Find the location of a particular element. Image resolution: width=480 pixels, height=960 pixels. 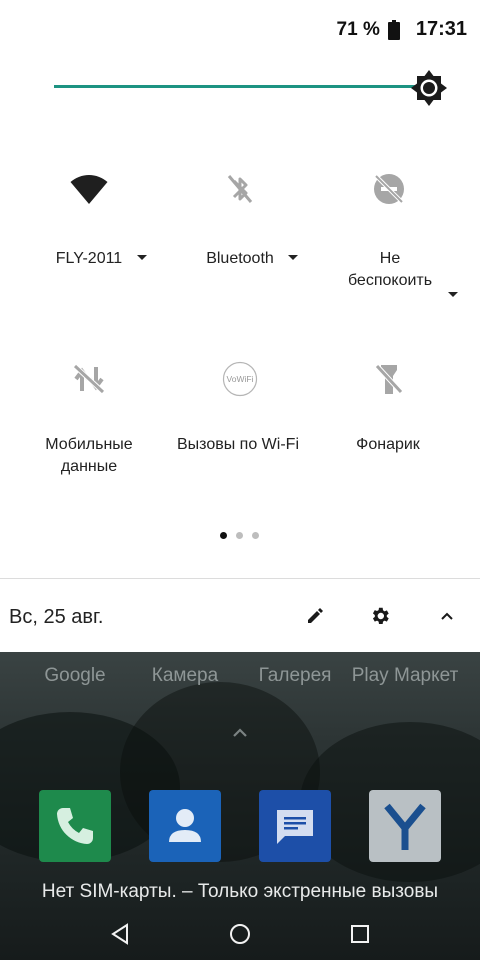

back-icon is located at coordinates (119, 934).